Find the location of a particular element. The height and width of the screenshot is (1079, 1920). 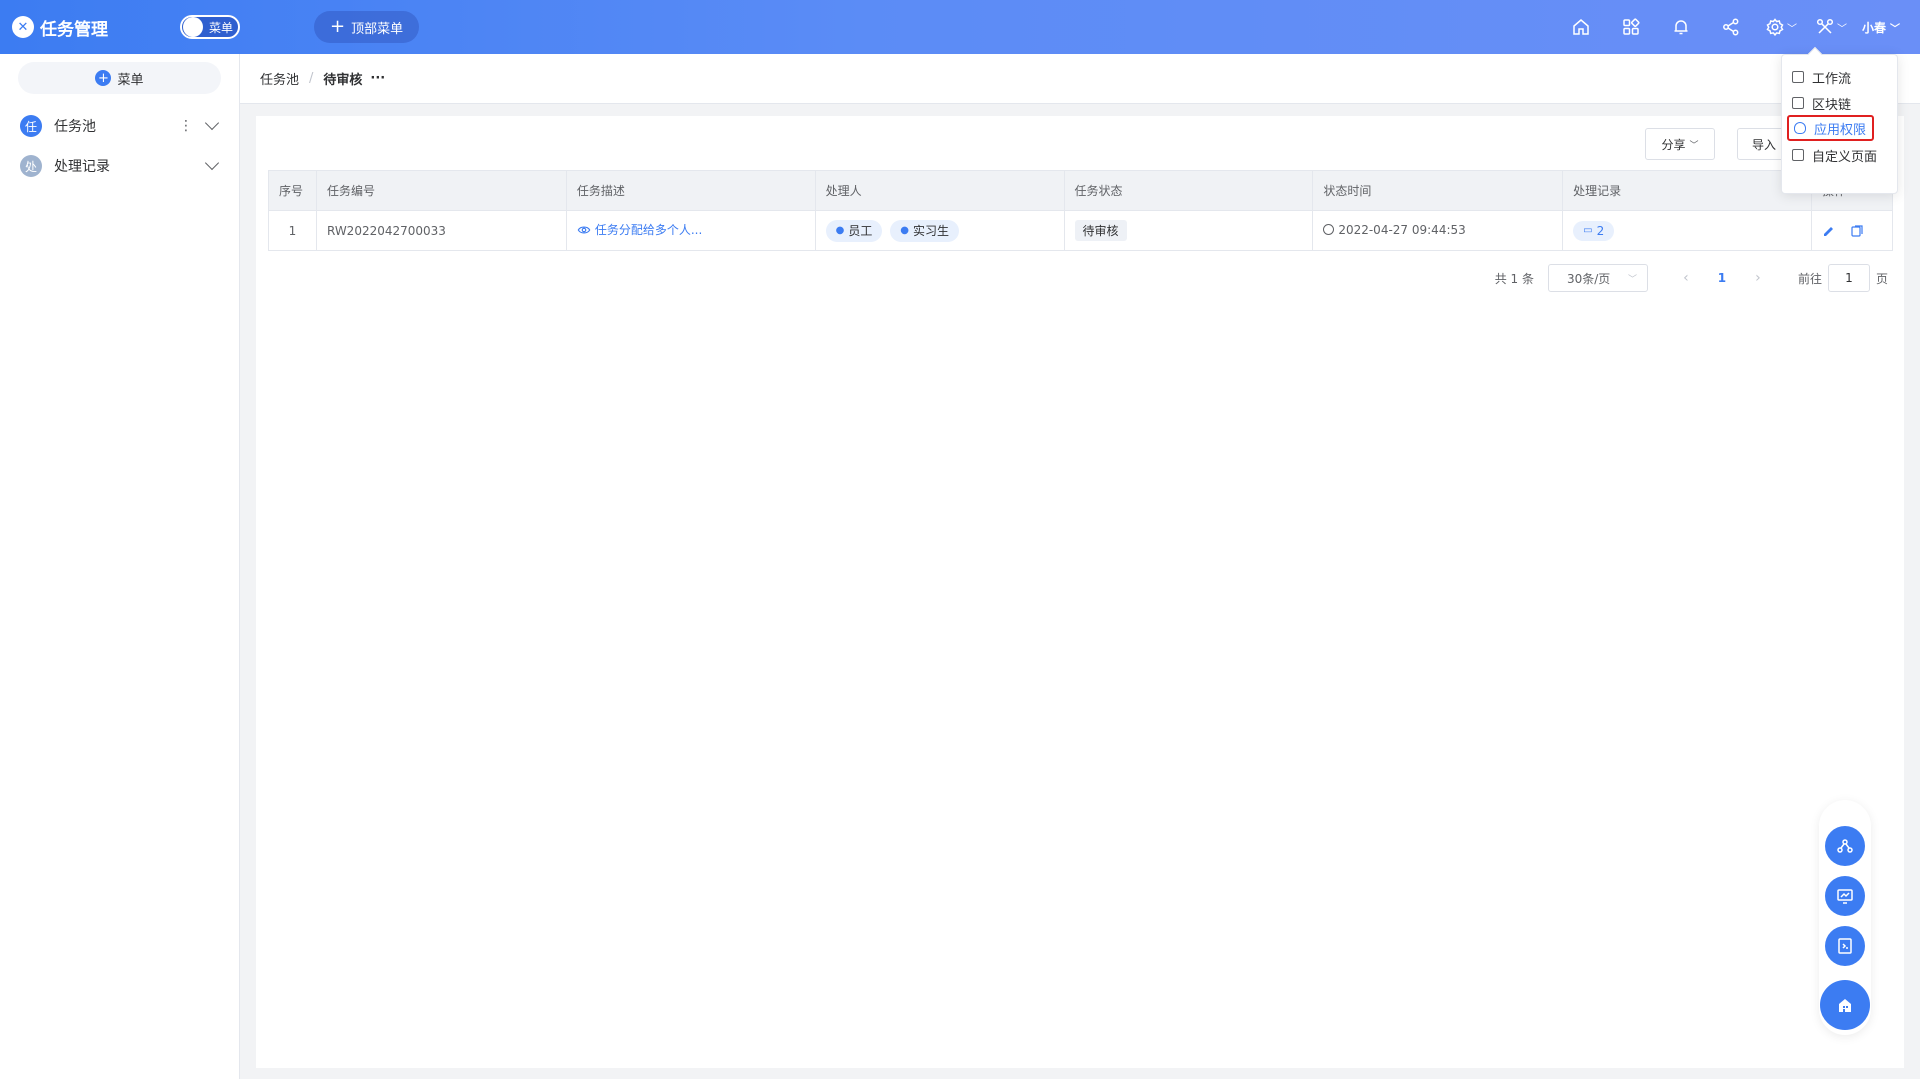

top-menu-button: + 顶部菜单 is located at coordinates (367, 27).